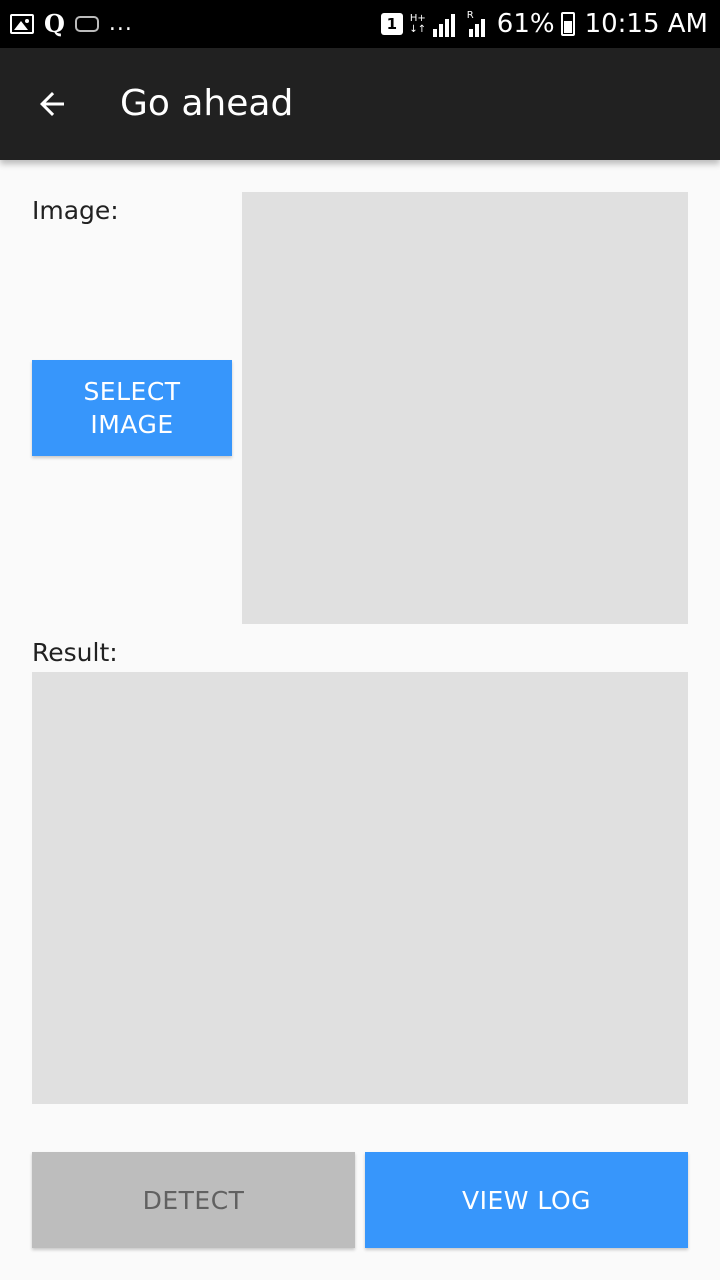  What do you see at coordinates (86, 24) in the screenshot?
I see `bus-app-icon` at bounding box center [86, 24].